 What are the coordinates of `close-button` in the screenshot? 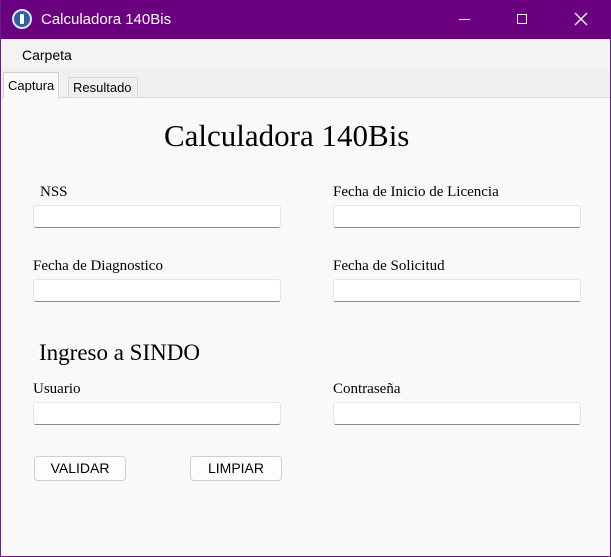 It's located at (581, 19).